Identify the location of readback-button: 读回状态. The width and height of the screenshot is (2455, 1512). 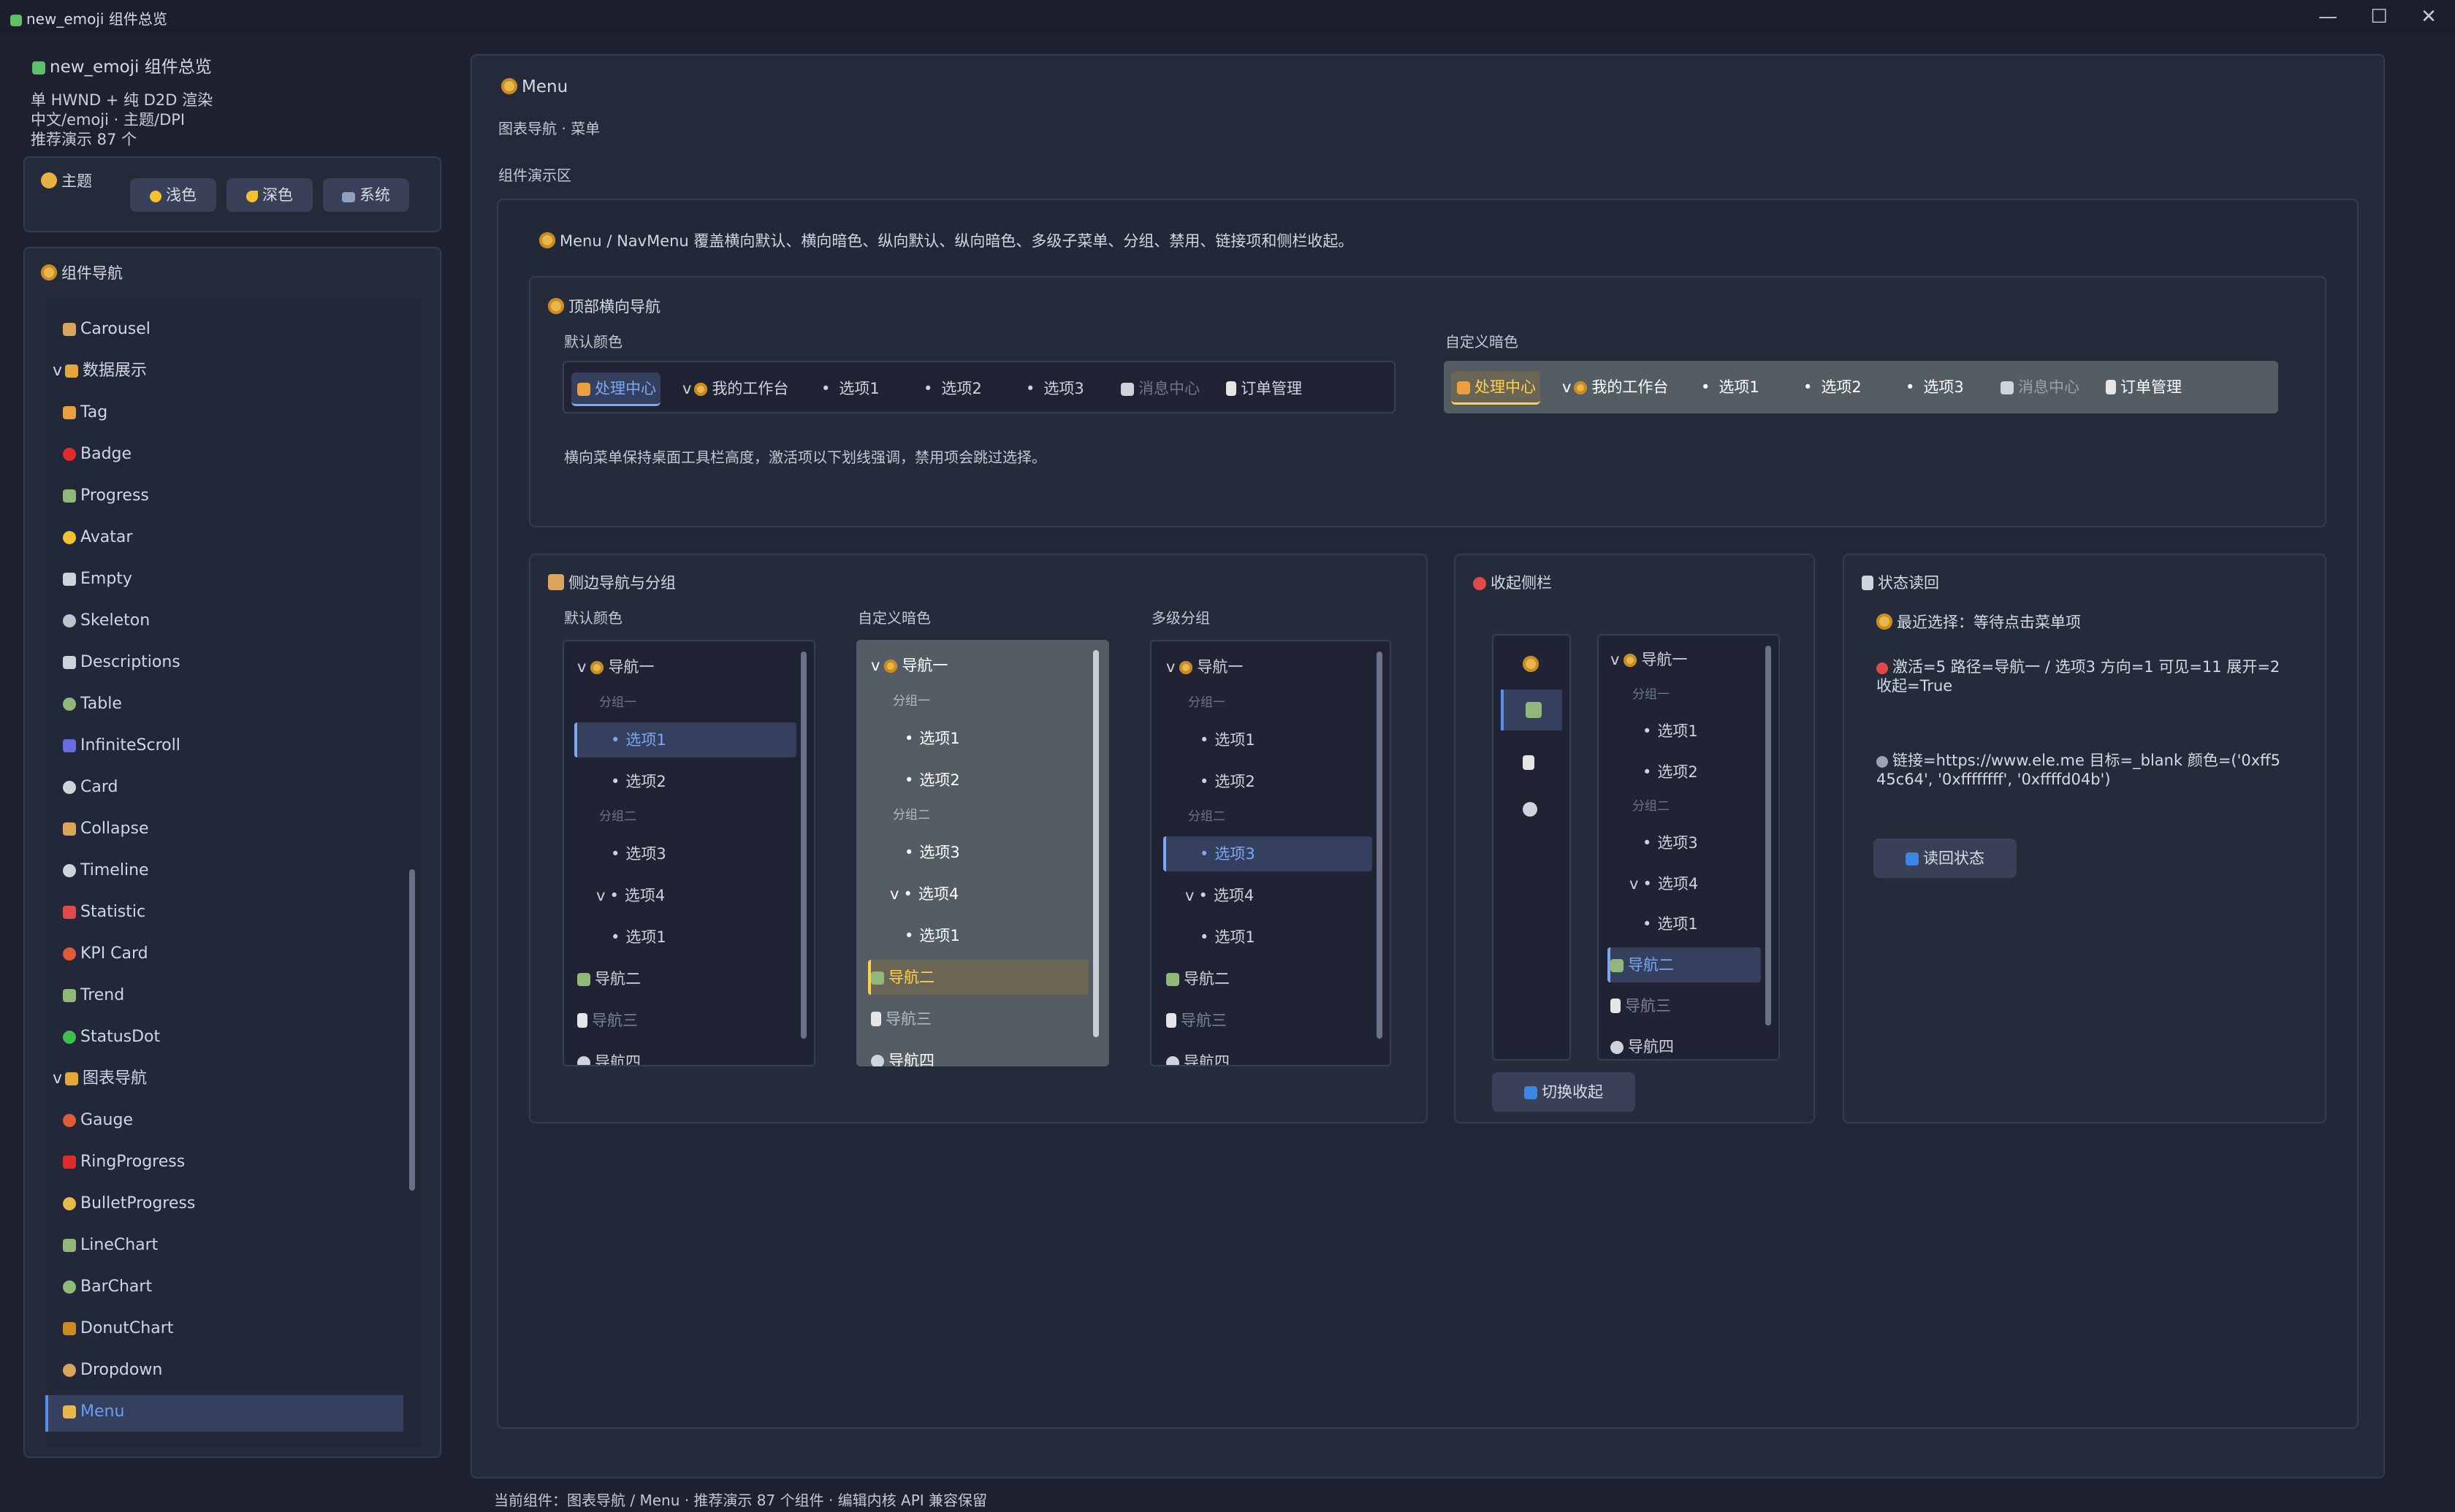
(1945, 858).